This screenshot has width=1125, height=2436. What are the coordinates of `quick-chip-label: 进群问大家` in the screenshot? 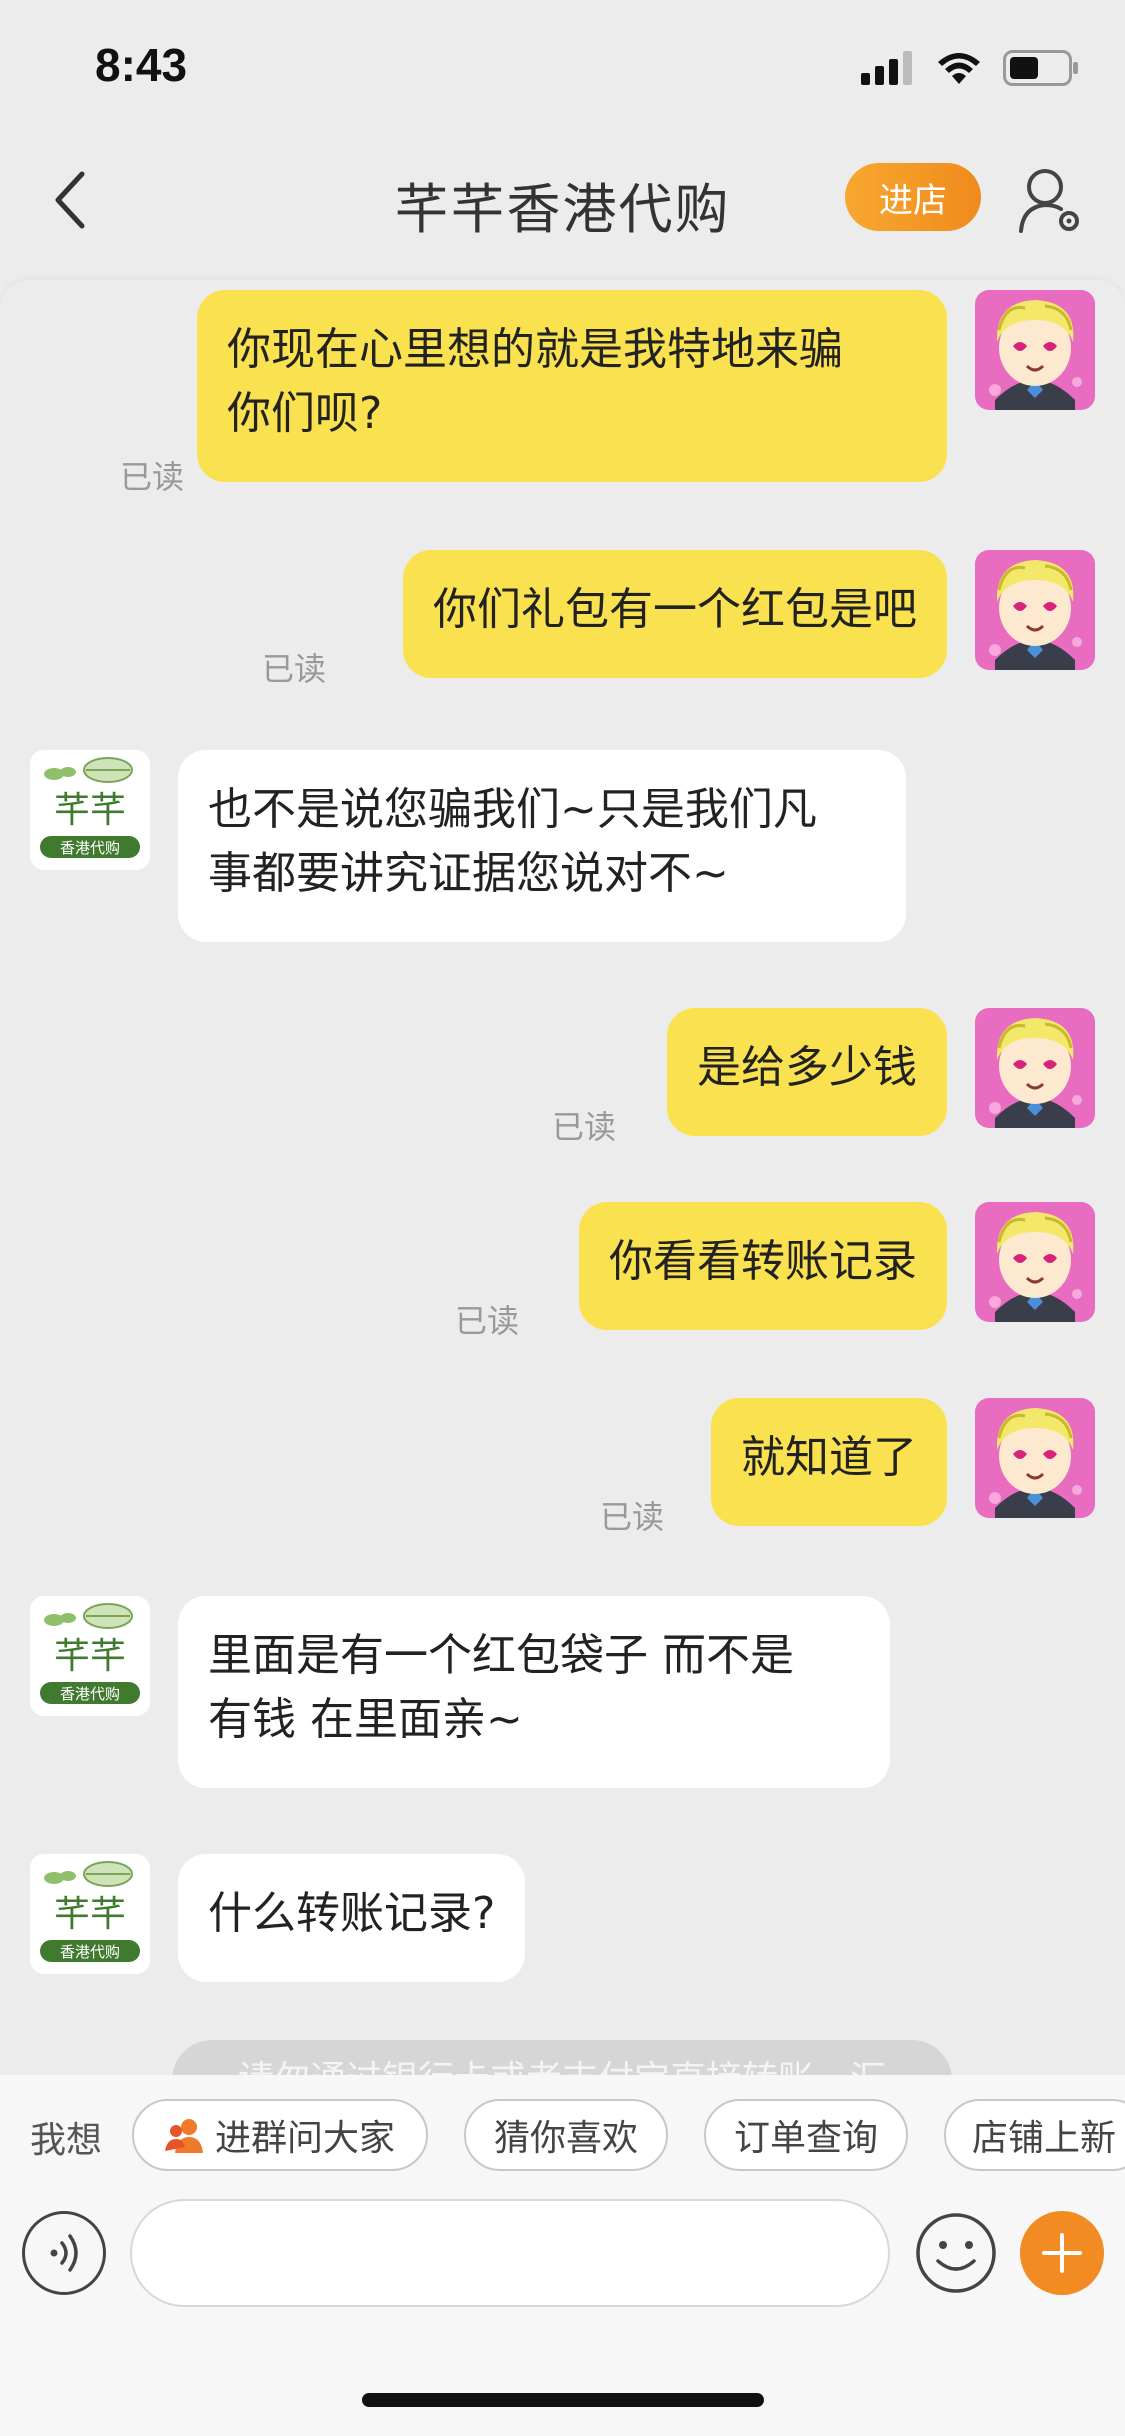 It's located at (304, 2138).